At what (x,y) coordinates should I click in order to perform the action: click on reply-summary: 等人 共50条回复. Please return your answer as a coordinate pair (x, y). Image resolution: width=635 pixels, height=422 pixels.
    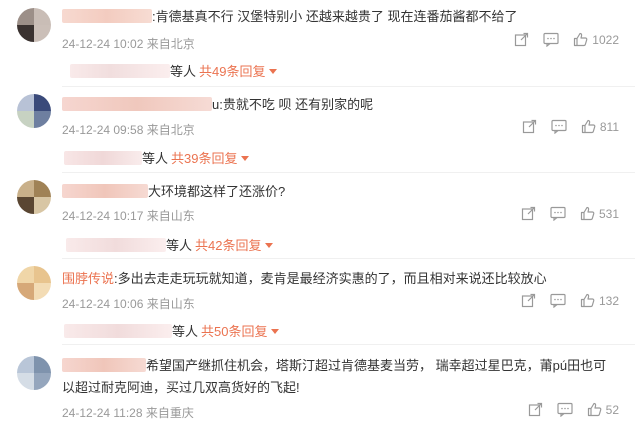
    Looking at the image, I should click on (172, 330).